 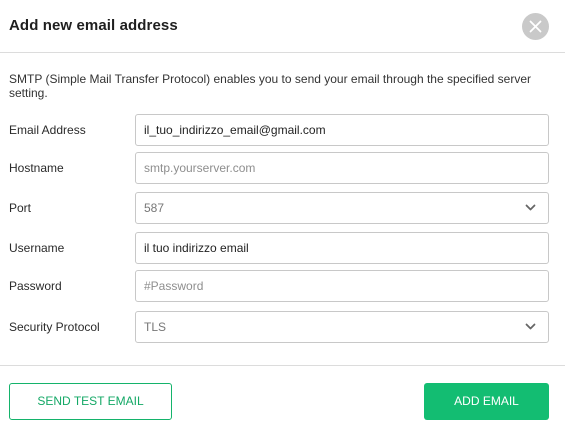 What do you see at coordinates (196, 248) in the screenshot?
I see `username-value: il tuo indirizzo email` at bounding box center [196, 248].